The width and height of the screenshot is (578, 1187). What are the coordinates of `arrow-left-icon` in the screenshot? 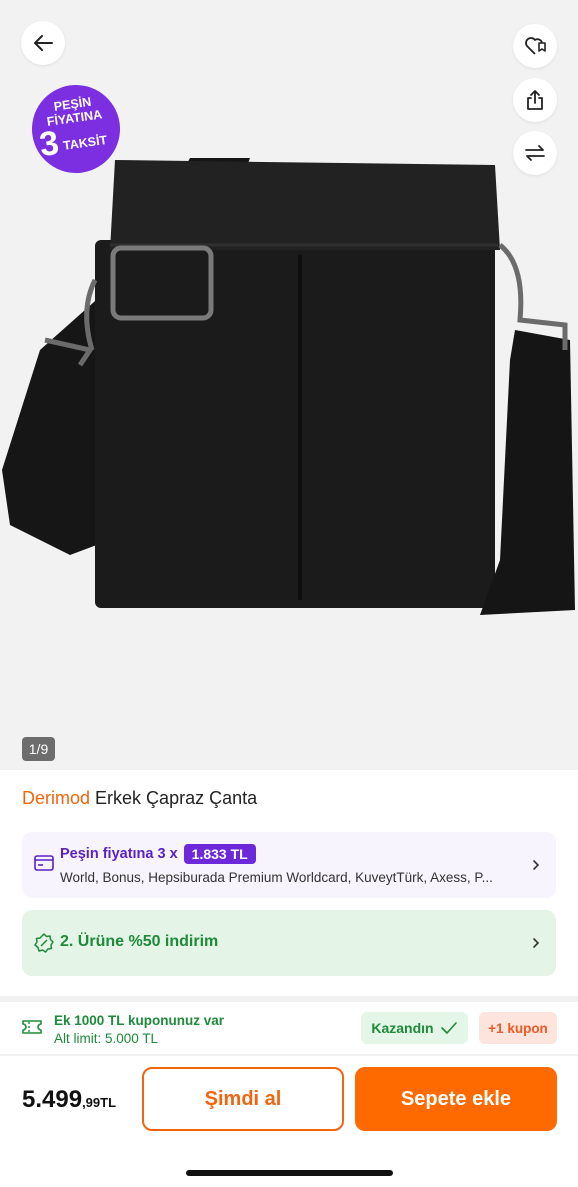 It's located at (43, 43).